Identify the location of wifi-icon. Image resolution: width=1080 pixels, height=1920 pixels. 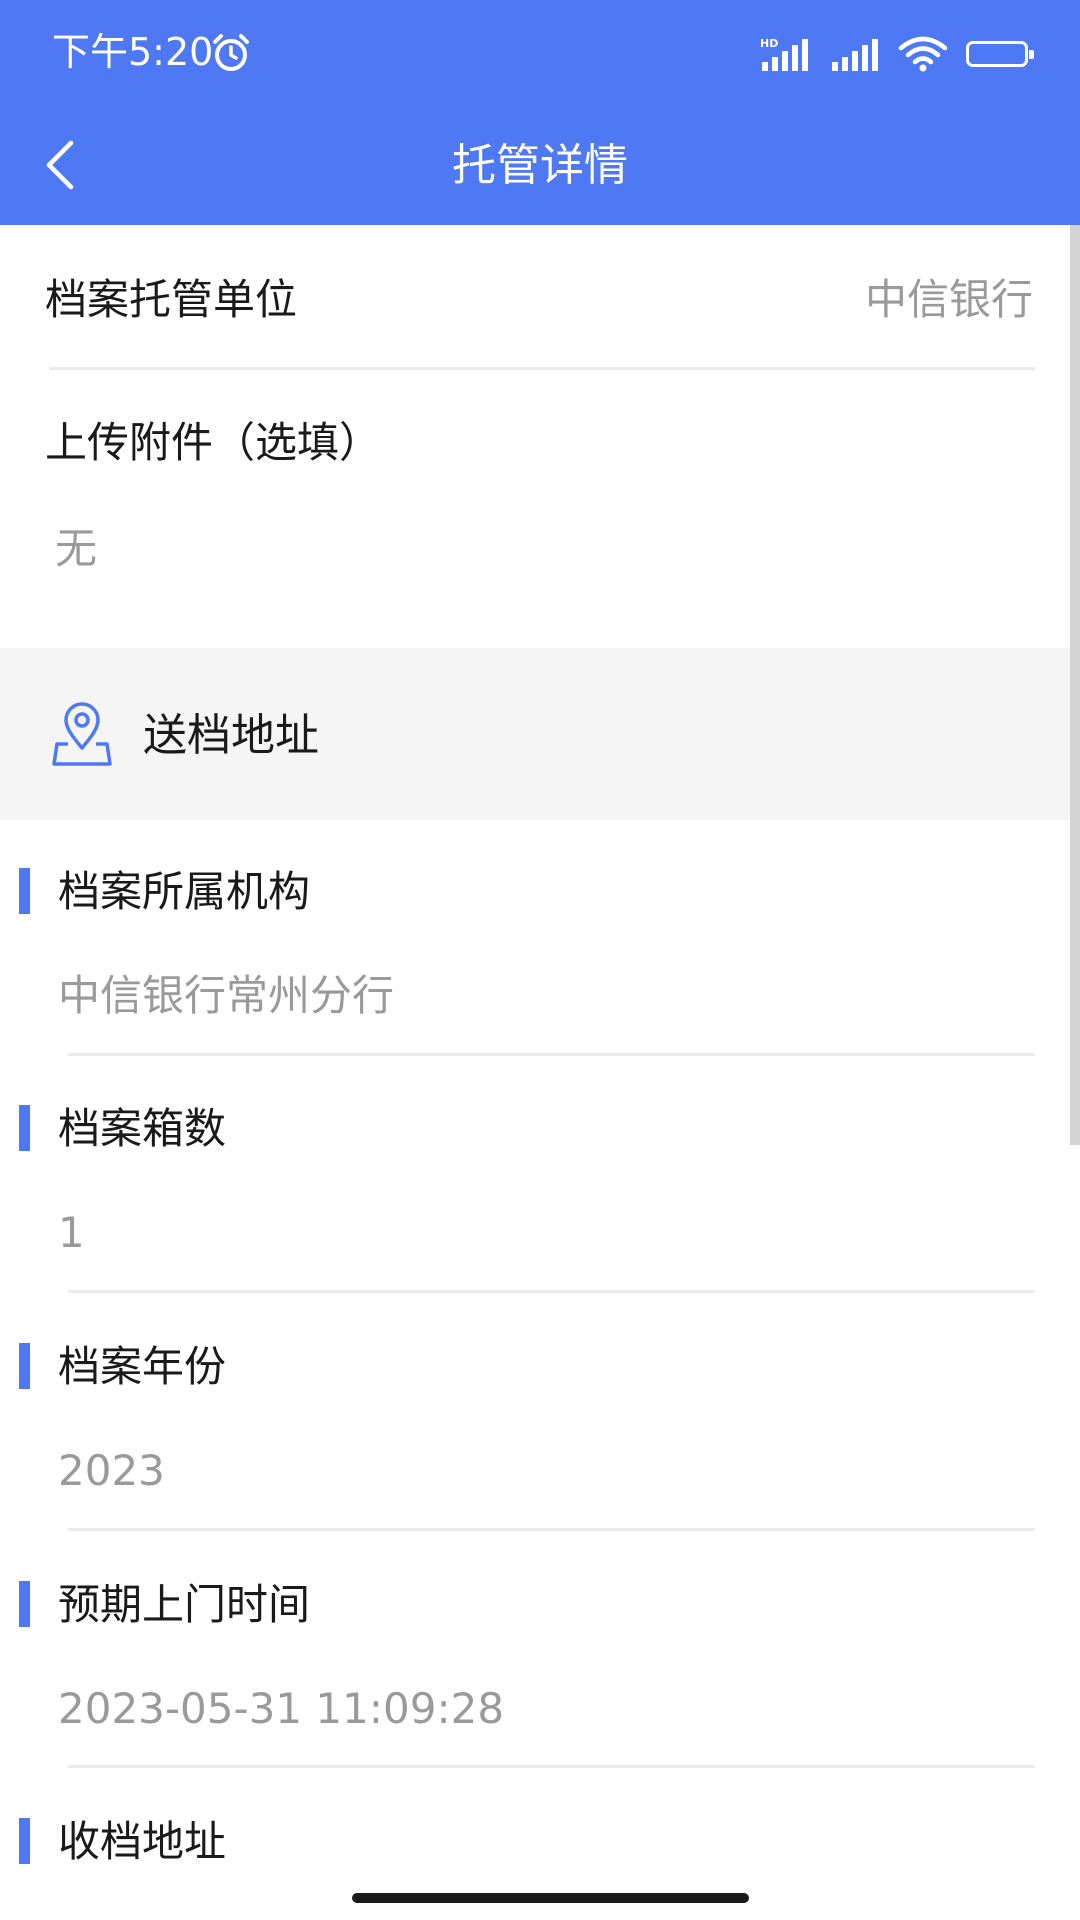
(923, 54).